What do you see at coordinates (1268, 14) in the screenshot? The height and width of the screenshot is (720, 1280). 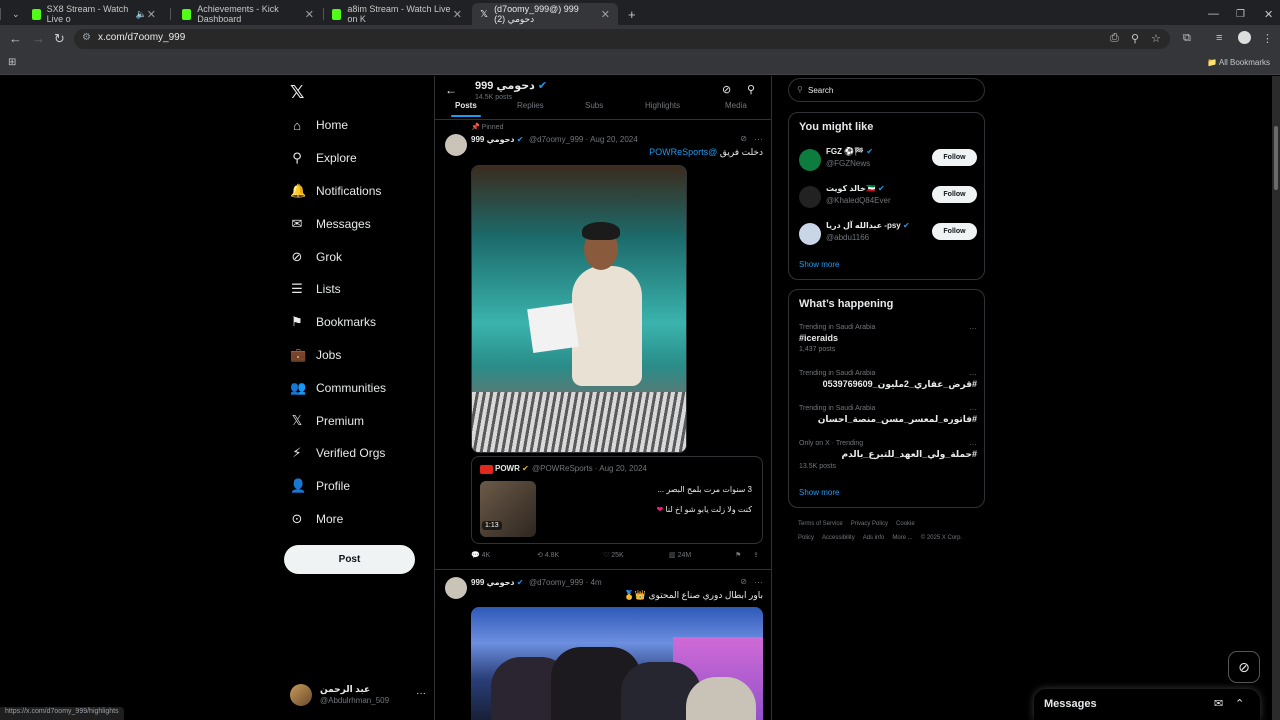 I see `window-close-icon: ✕` at bounding box center [1268, 14].